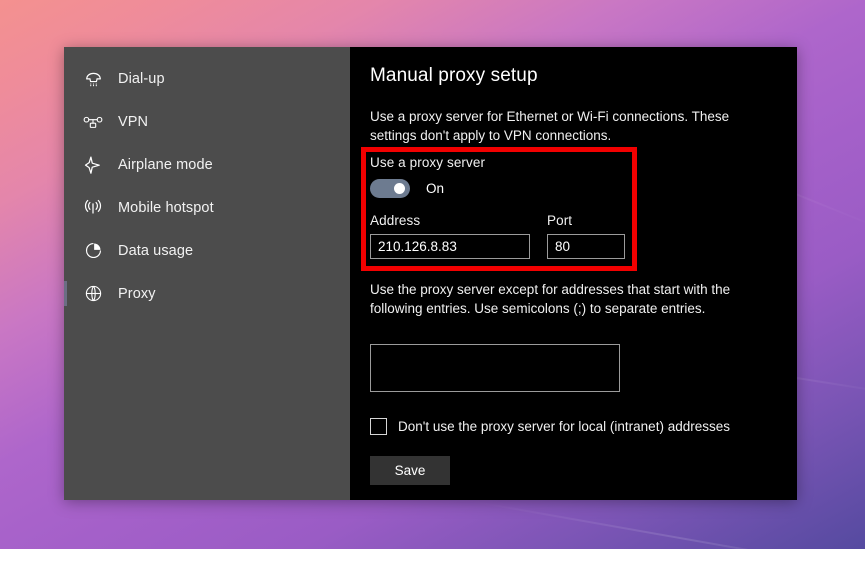 Image resolution: width=865 pixels, height=577 pixels. Describe the element at coordinates (500, 207) in the screenshot. I see `use-proxy-server-group: Use a proxy server On Address Port` at that location.